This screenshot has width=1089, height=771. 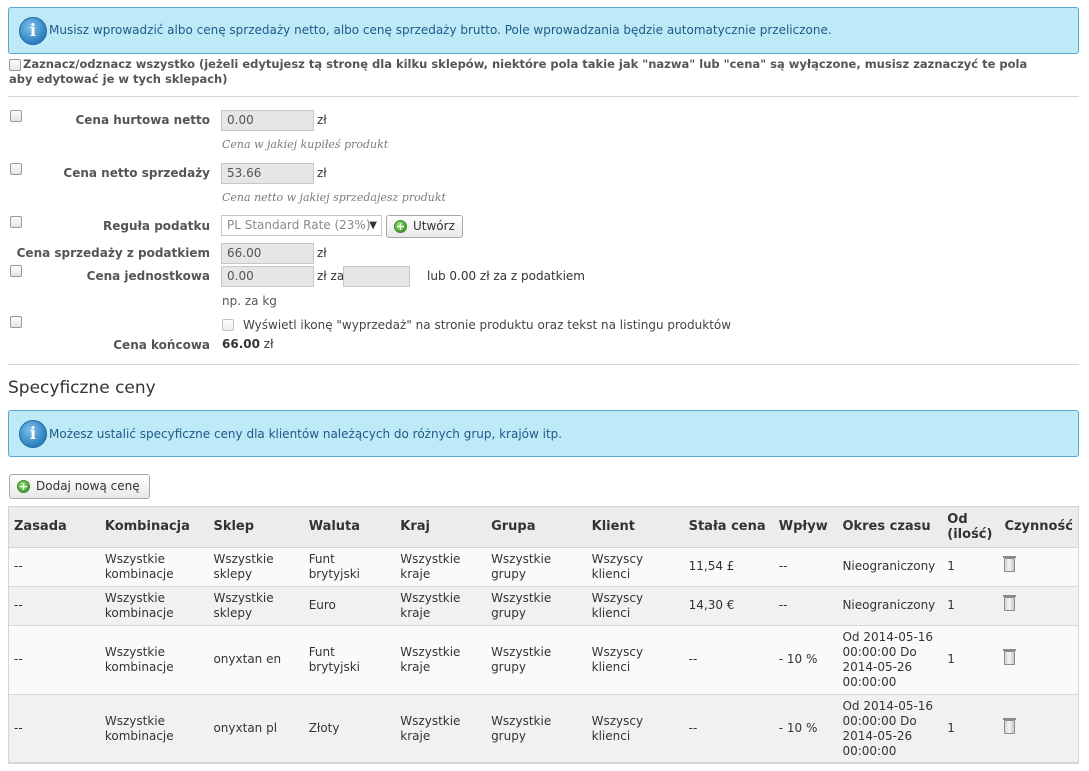 I want to click on final-price-value: 66.00, so click(x=241, y=344).